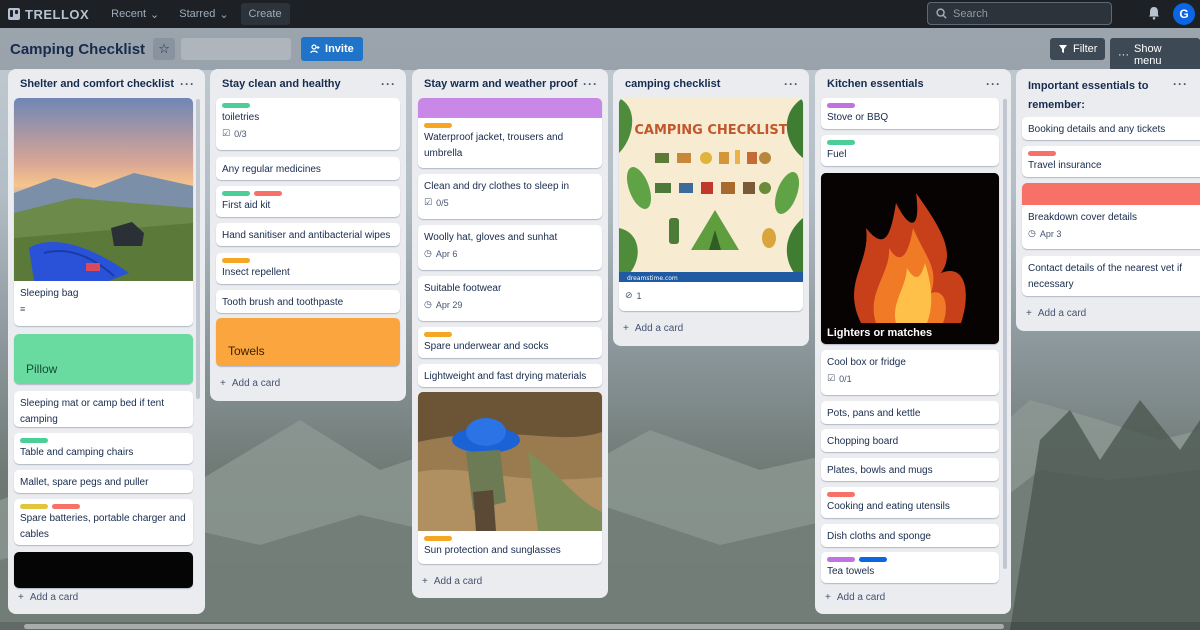 This screenshot has width=1200, height=630. Describe the element at coordinates (861, 597) in the screenshot. I see `add-card-label: Add a card` at that location.